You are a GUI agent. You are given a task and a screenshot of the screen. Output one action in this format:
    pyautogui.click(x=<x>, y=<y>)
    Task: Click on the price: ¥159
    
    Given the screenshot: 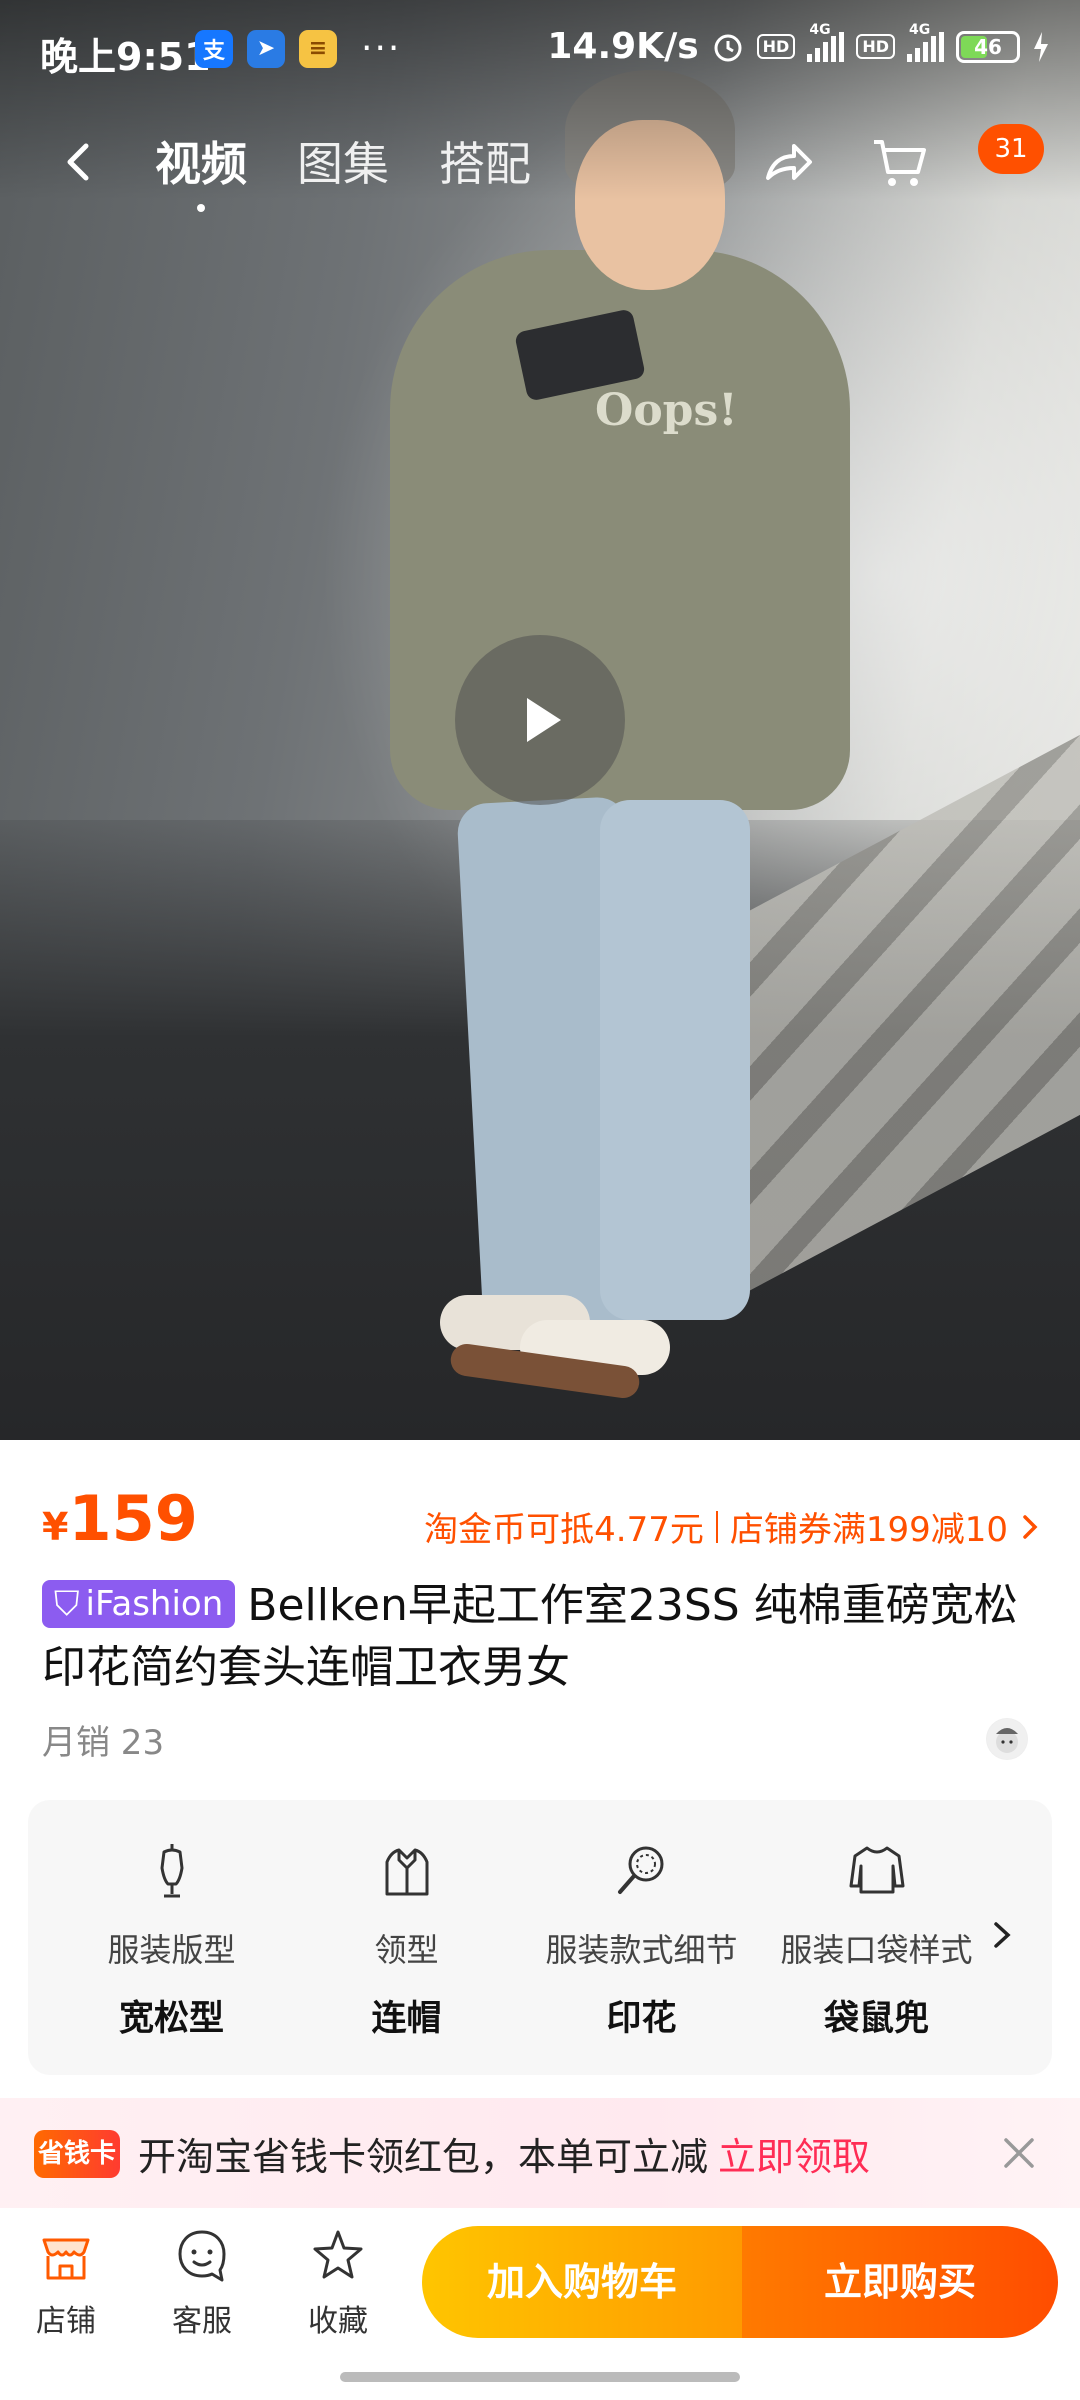 What is the action you would take?
    pyautogui.click(x=120, y=1518)
    